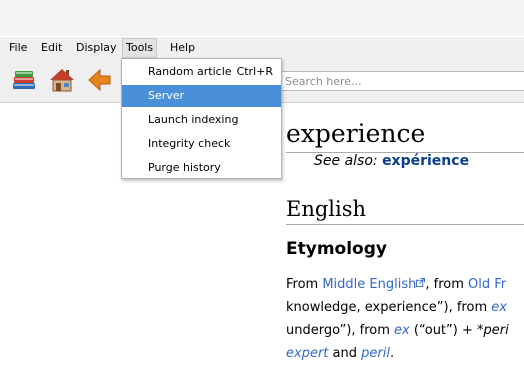 The width and height of the screenshot is (524, 365). I want to click on link-ex: ex, so click(499, 307).